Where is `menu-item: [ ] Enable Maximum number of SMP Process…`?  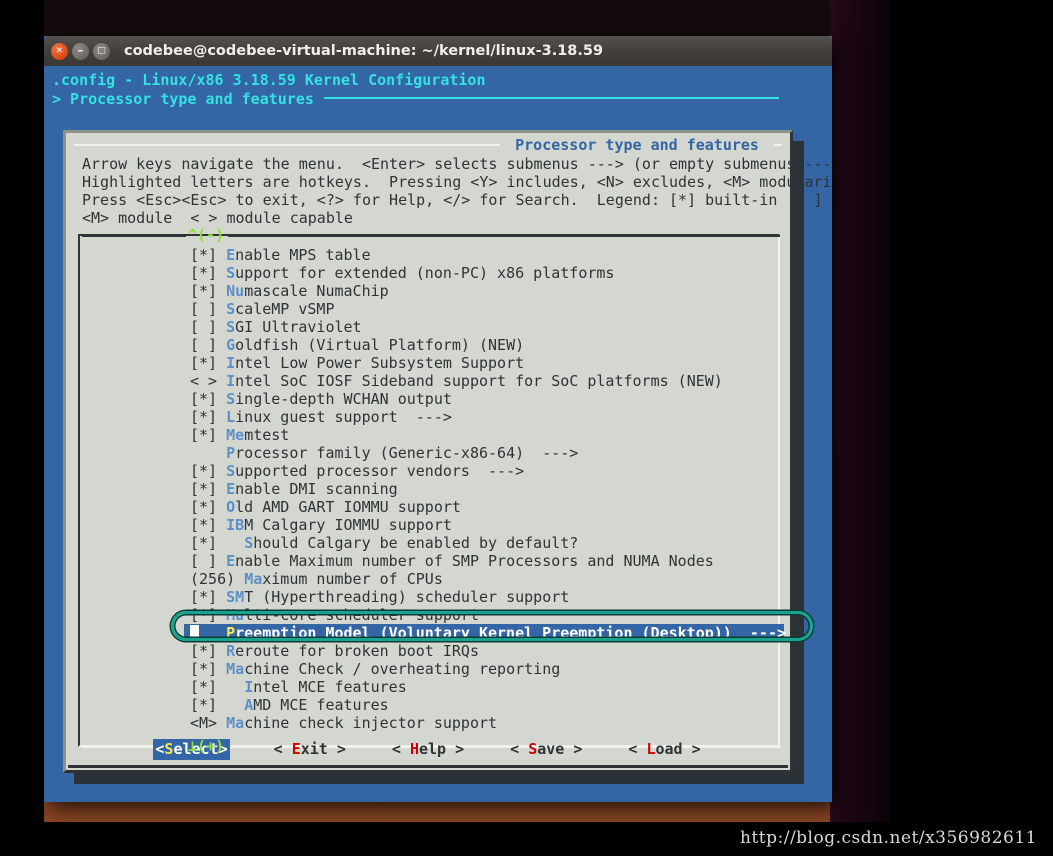
menu-item: [ ] Enable Maximum number of SMP Process… is located at coordinates (482, 561).